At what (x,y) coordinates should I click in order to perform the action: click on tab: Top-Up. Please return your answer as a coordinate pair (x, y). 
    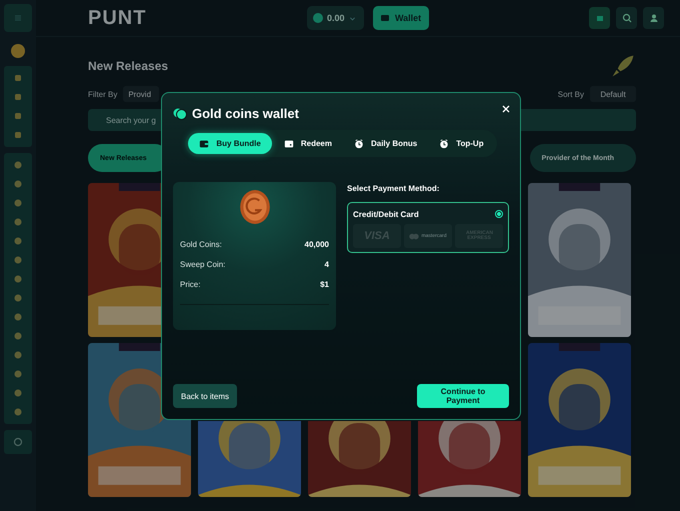
    Looking at the image, I should click on (461, 143).